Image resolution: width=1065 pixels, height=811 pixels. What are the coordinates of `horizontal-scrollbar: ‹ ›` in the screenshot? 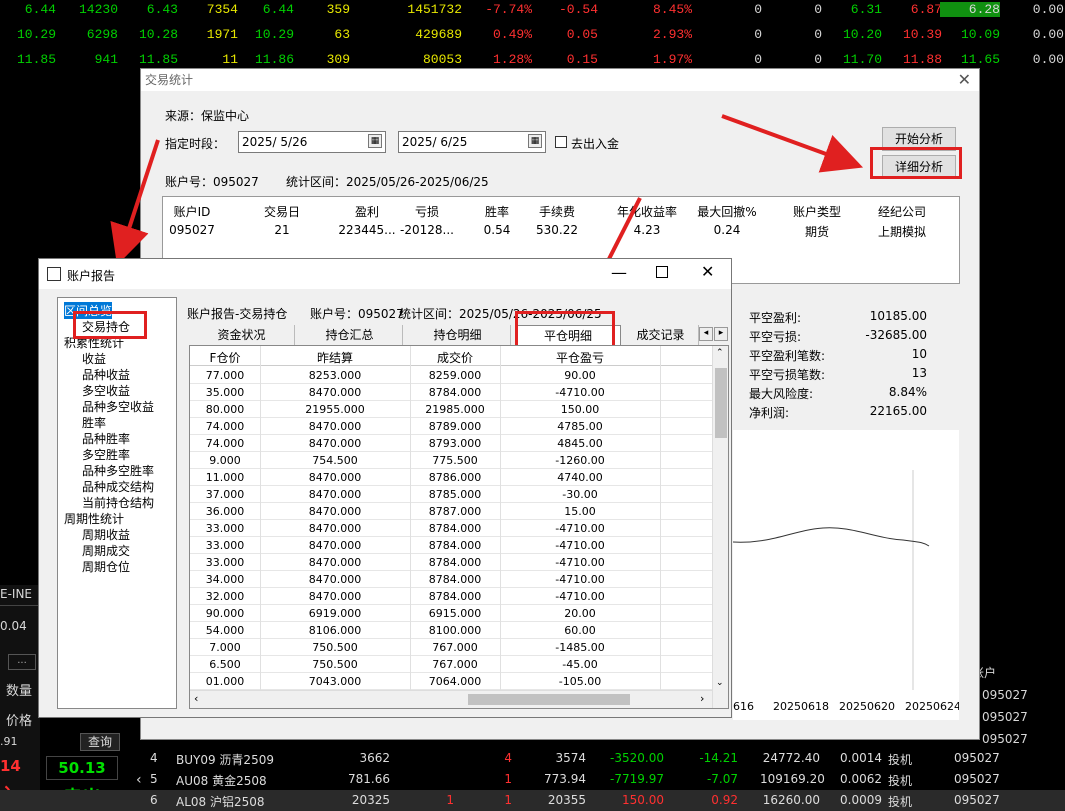 It's located at (451, 699).